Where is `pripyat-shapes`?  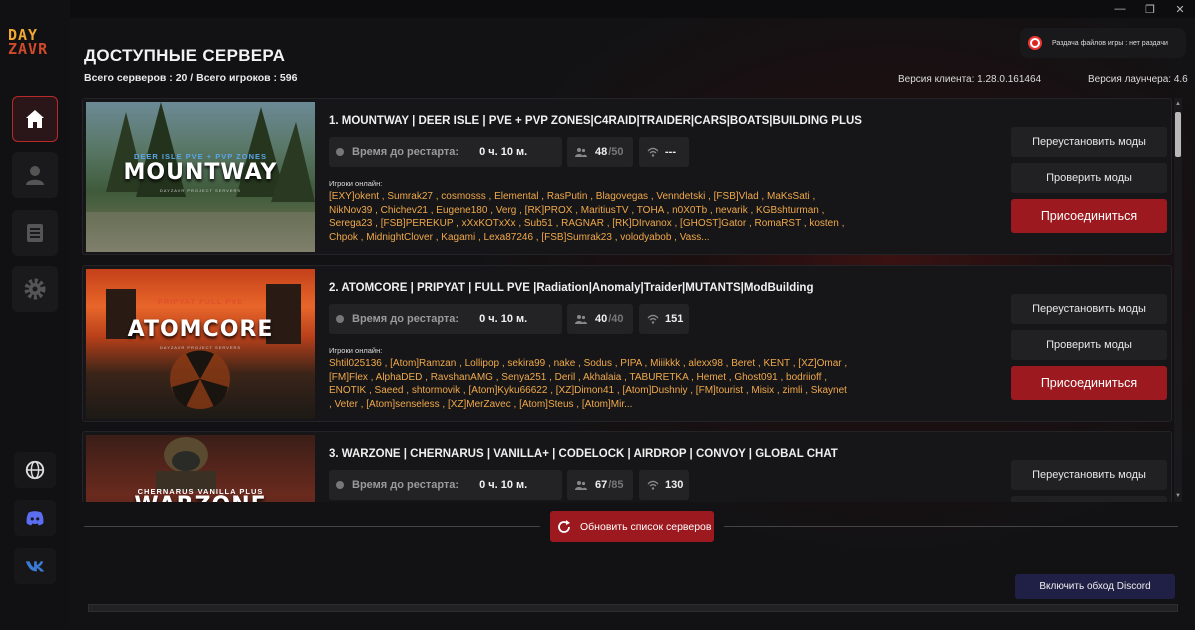 pripyat-shapes is located at coordinates (203, 346).